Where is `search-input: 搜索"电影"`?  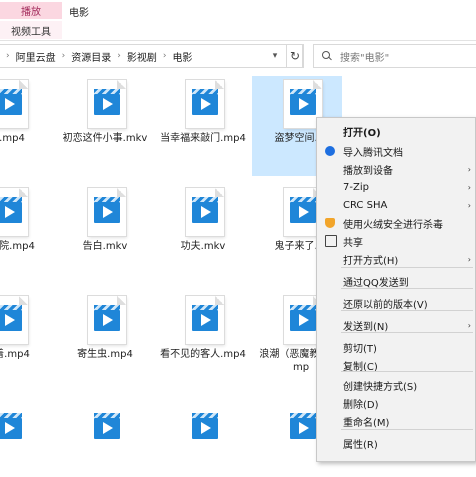
search-input: 搜索"电影" is located at coordinates (394, 56).